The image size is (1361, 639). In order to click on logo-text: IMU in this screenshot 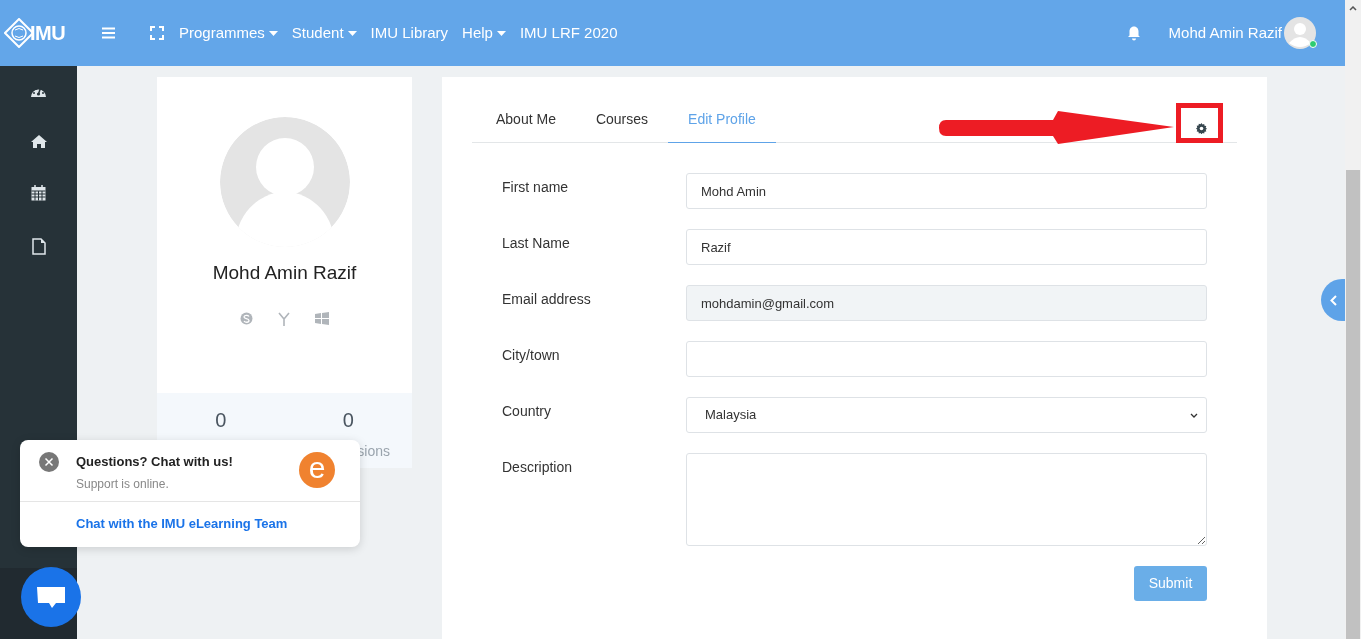, I will do `click(48, 33)`.